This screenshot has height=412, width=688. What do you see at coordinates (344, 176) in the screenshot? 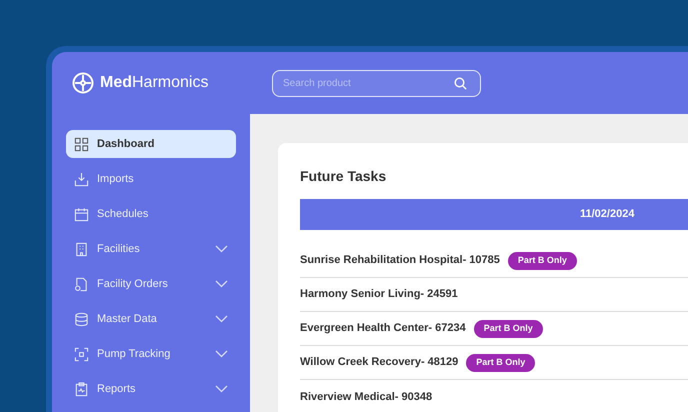
I see `card-title: Future Tasks` at bounding box center [344, 176].